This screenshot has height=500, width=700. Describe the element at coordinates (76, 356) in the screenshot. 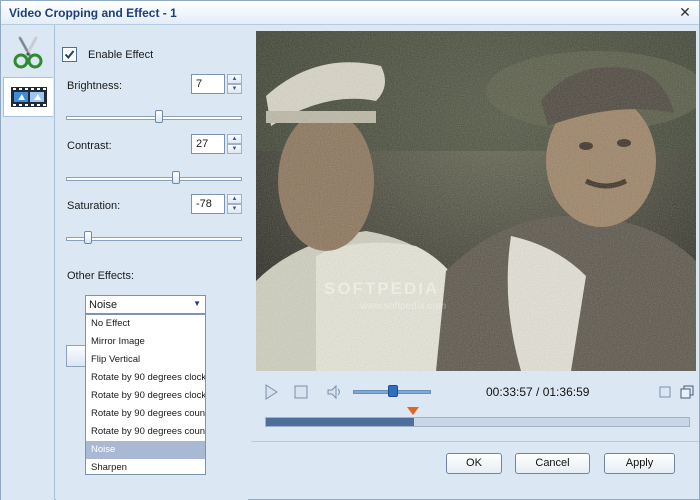

I see `obscured-button` at that location.